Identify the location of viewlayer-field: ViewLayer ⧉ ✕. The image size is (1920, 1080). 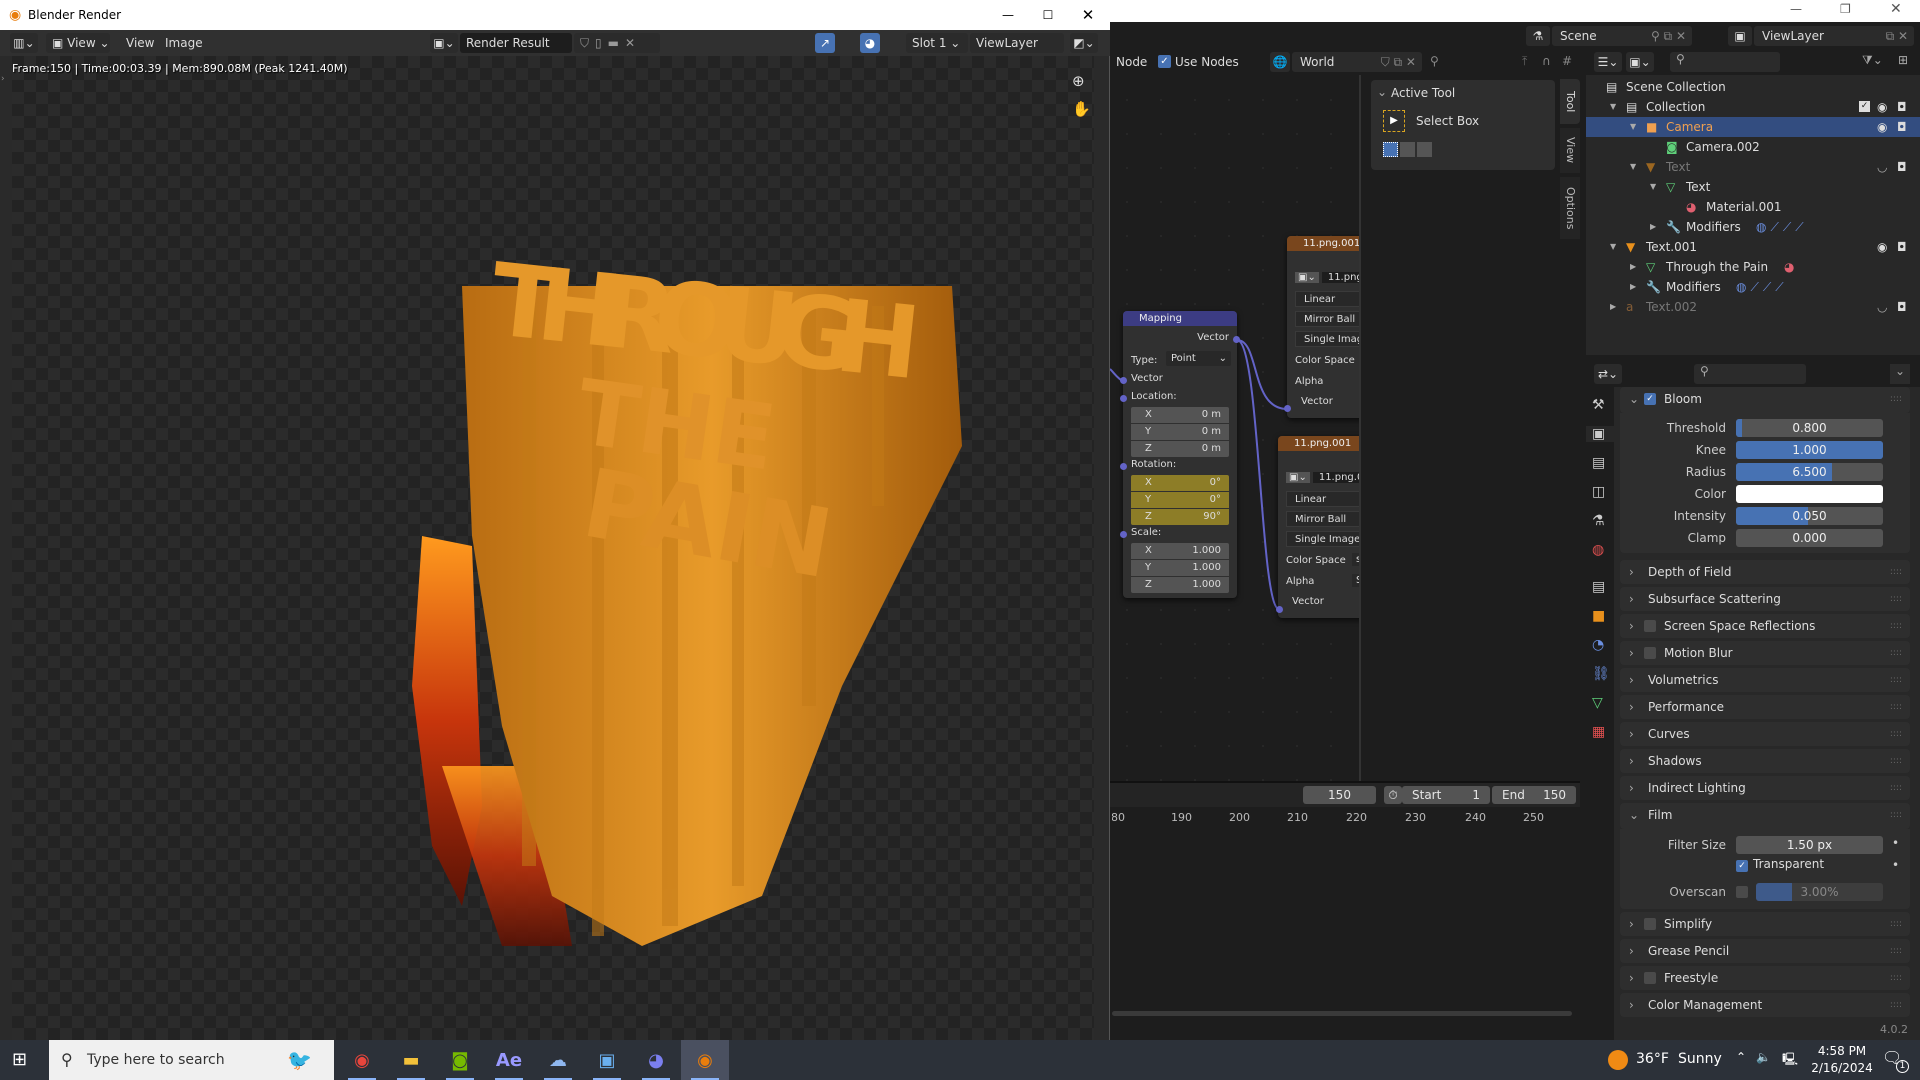
(1834, 36).